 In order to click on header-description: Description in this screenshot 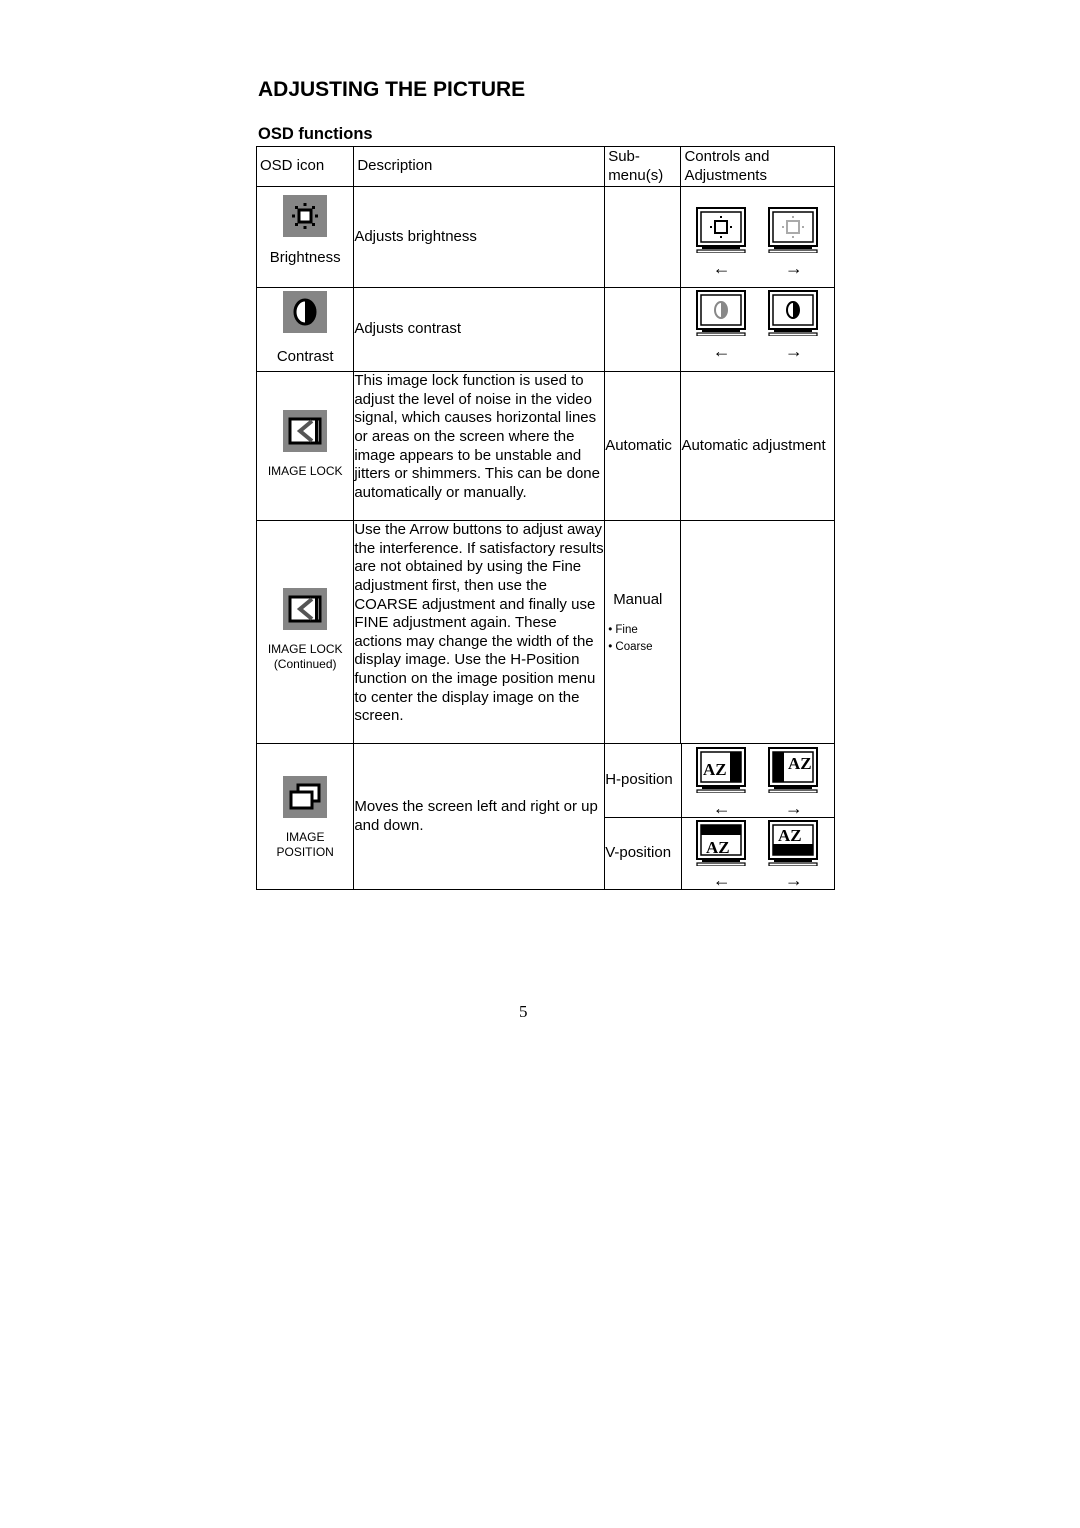, I will do `click(479, 166)`.